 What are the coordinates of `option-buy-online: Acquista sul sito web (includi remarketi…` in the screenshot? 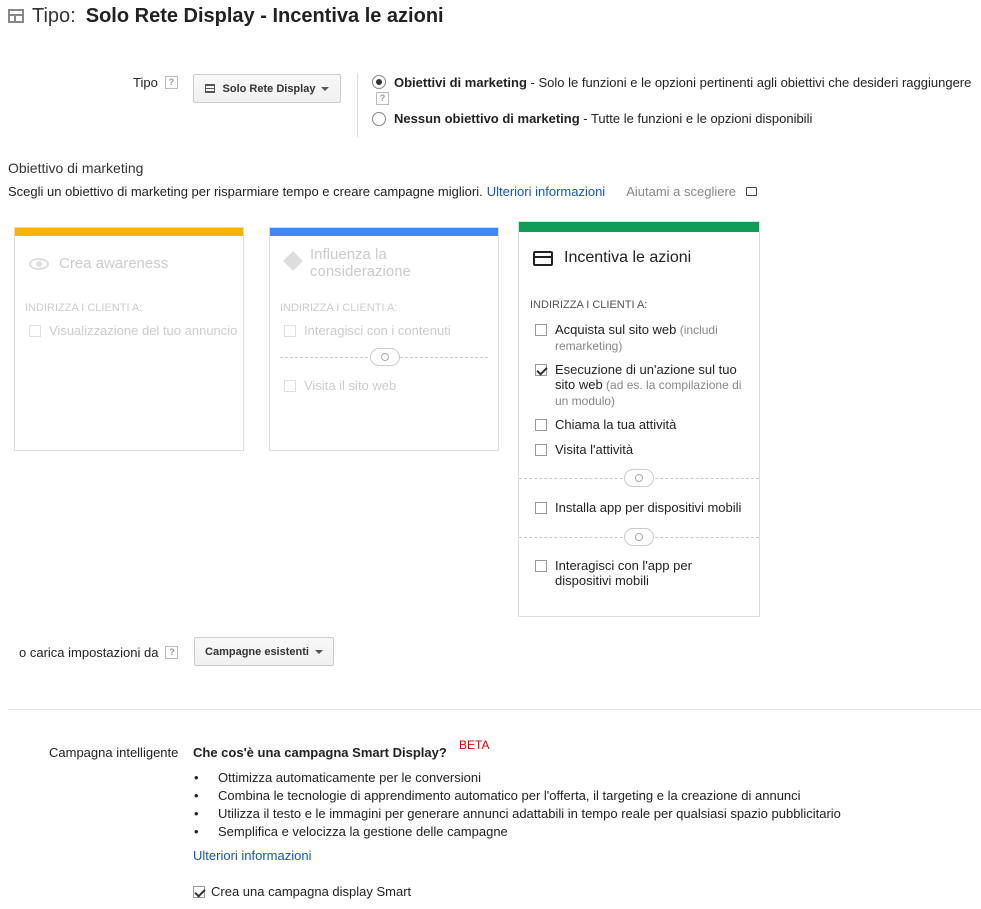 It's located at (642, 338).